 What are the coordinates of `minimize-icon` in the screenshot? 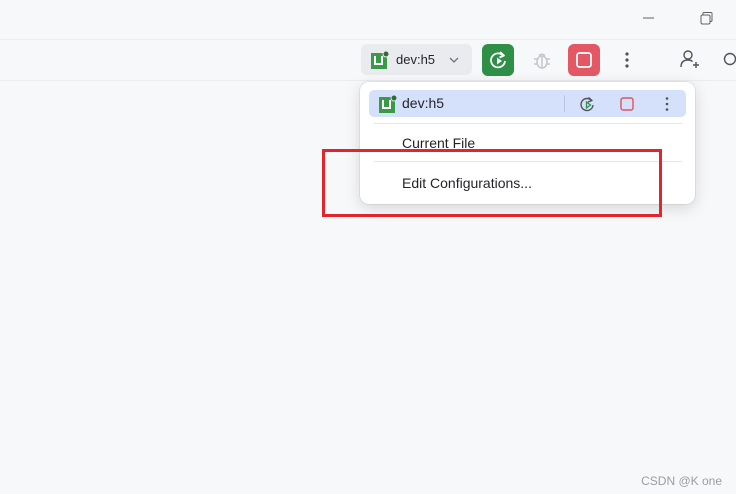 It's located at (648, 18).